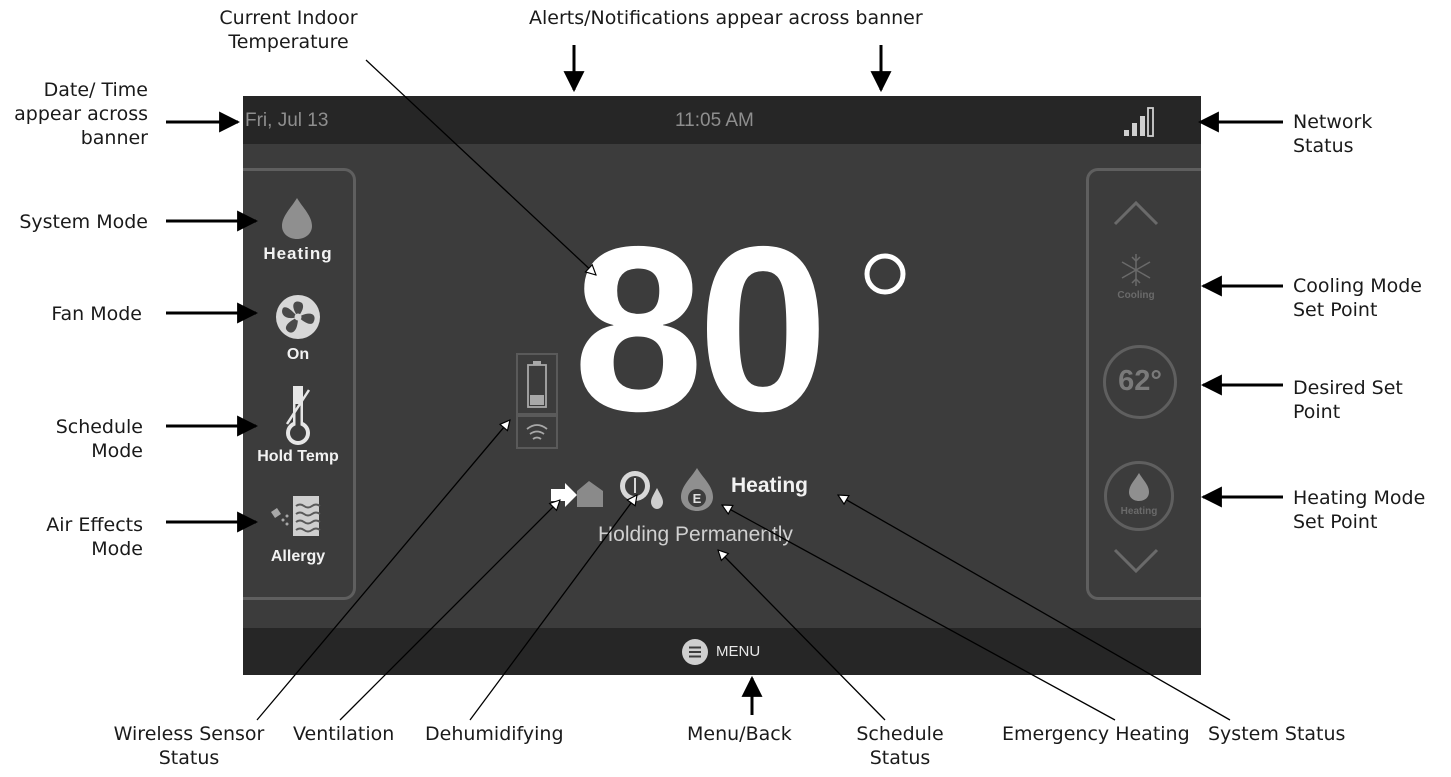 The height and width of the screenshot is (777, 1451). I want to click on leader-system-status, so click(1034, 608).